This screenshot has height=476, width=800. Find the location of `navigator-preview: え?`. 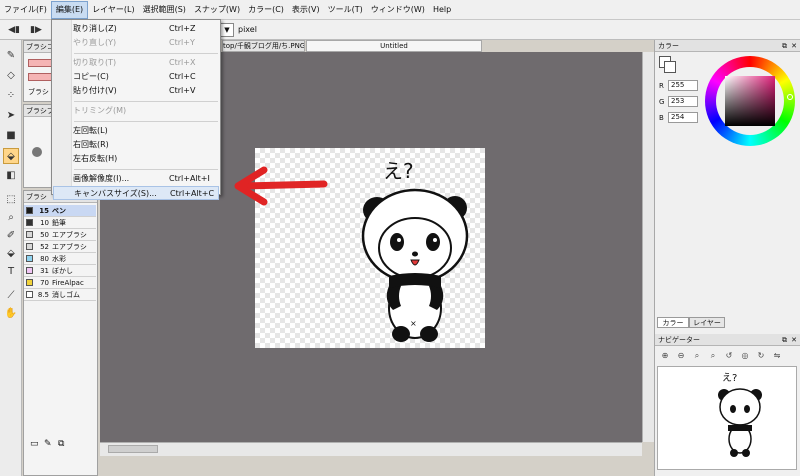

navigator-preview: え? is located at coordinates (727, 418).